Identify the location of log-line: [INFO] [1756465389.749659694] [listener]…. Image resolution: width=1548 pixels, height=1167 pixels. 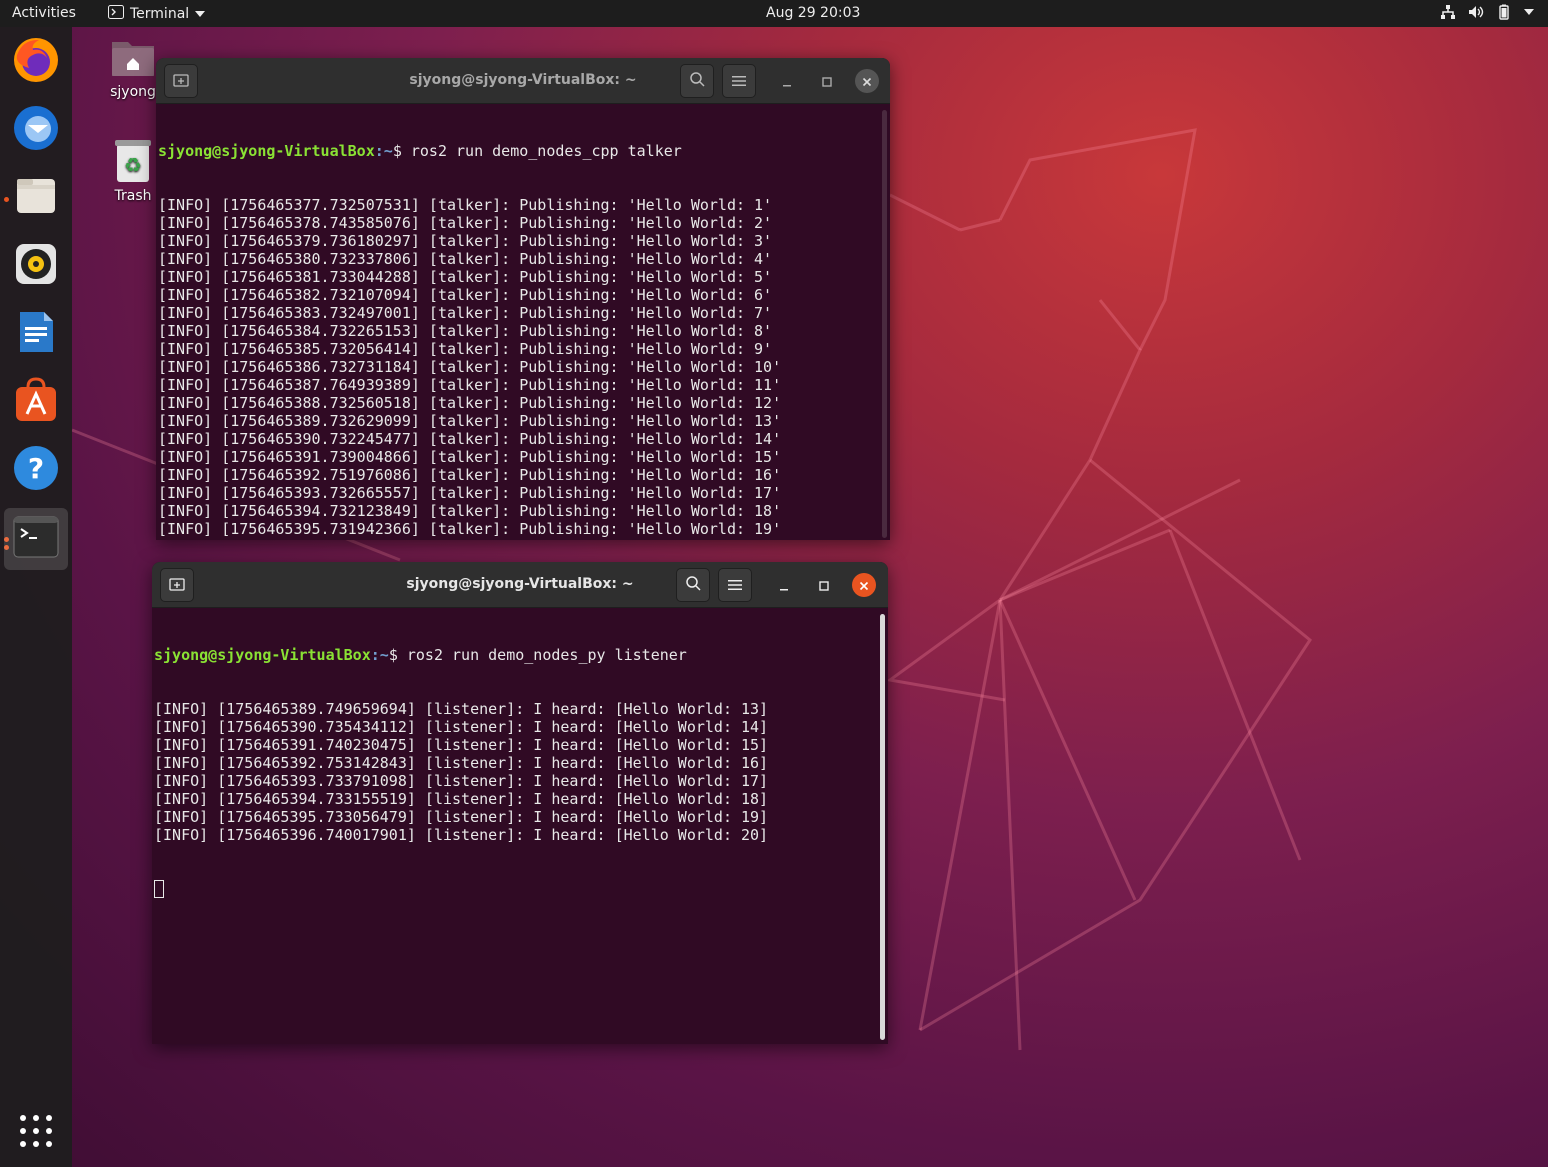
(461, 709).